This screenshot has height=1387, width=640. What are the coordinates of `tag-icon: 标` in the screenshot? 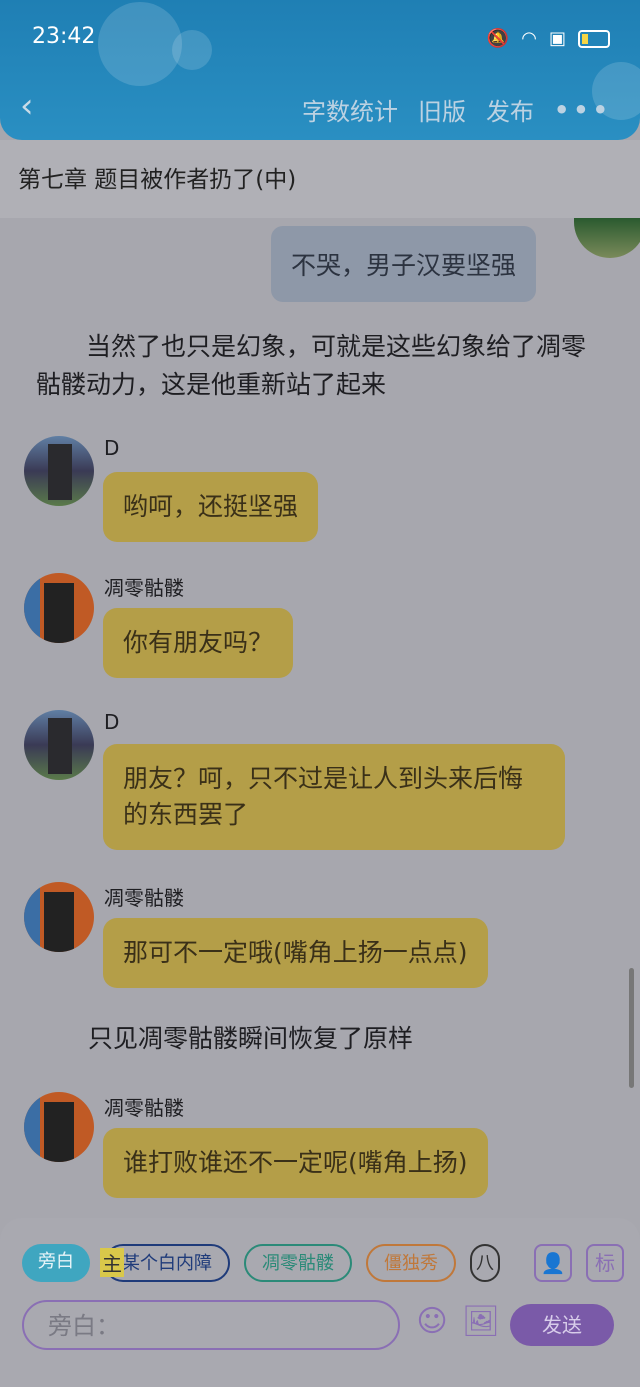 It's located at (605, 1263).